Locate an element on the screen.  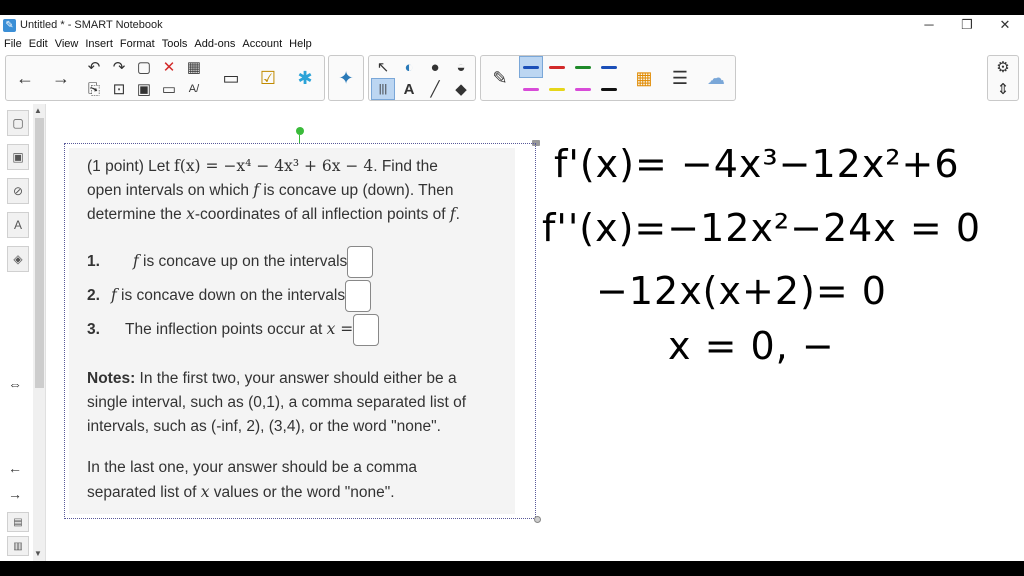
menu-format: Format is located at coordinates (137, 44).